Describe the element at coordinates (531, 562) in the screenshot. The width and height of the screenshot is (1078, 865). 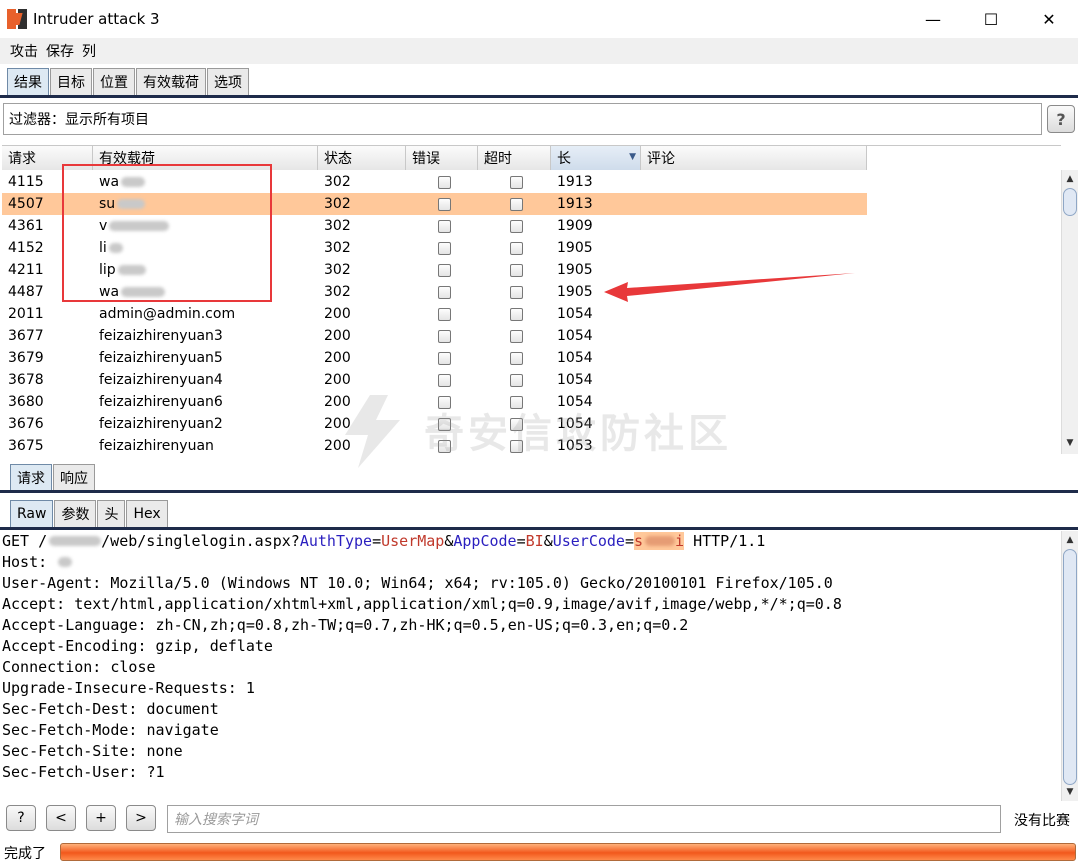
I see `header-host: Host:` at that location.